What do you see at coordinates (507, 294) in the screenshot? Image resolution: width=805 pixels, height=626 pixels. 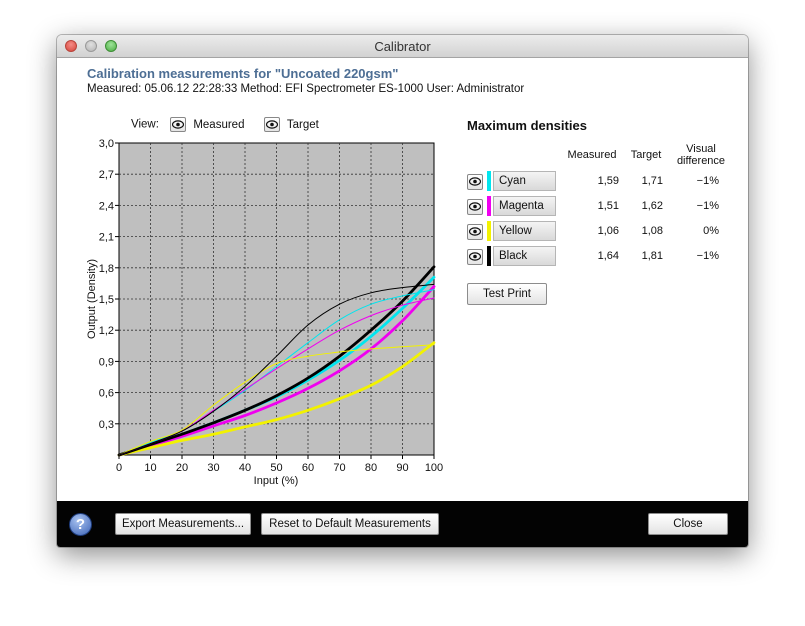 I see `test-print-button: Test Print` at bounding box center [507, 294].